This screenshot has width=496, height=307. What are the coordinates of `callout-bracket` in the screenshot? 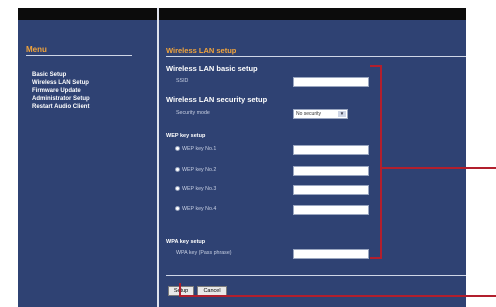 It's located at (376, 162).